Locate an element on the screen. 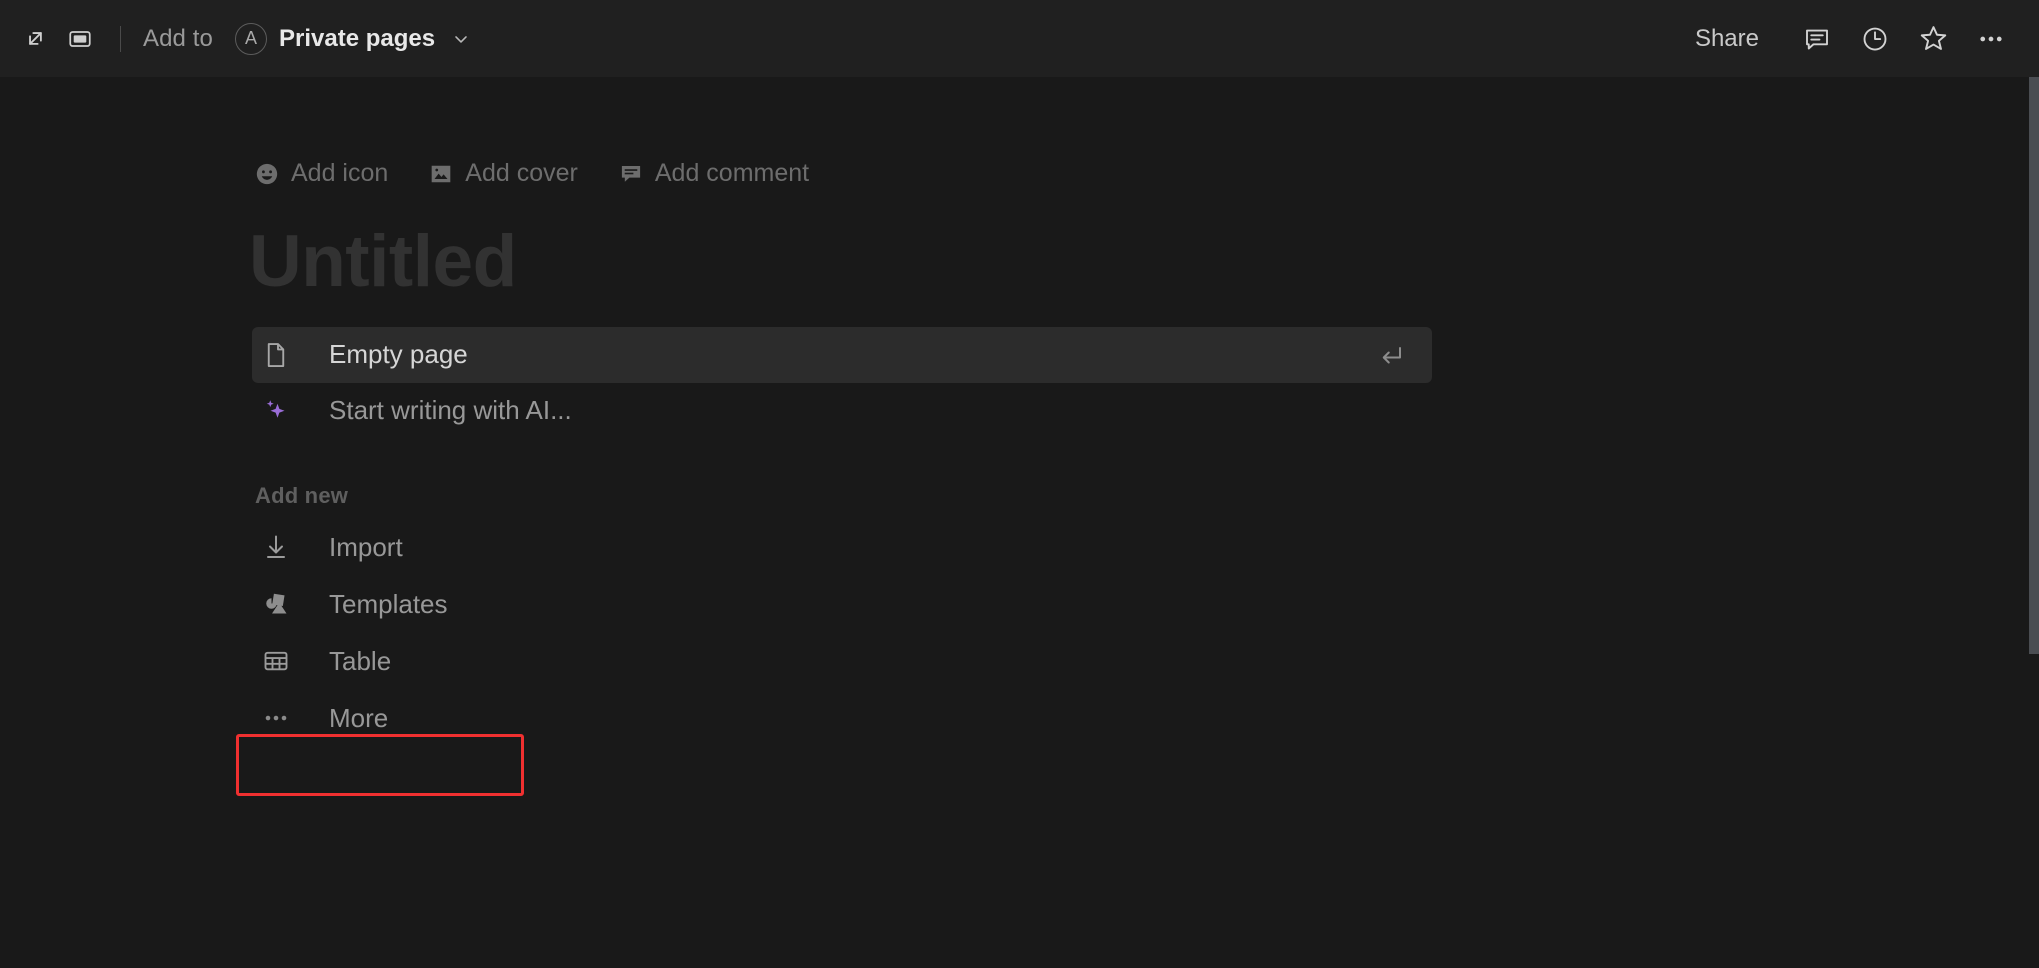  side-peek-icon is located at coordinates (80, 39).